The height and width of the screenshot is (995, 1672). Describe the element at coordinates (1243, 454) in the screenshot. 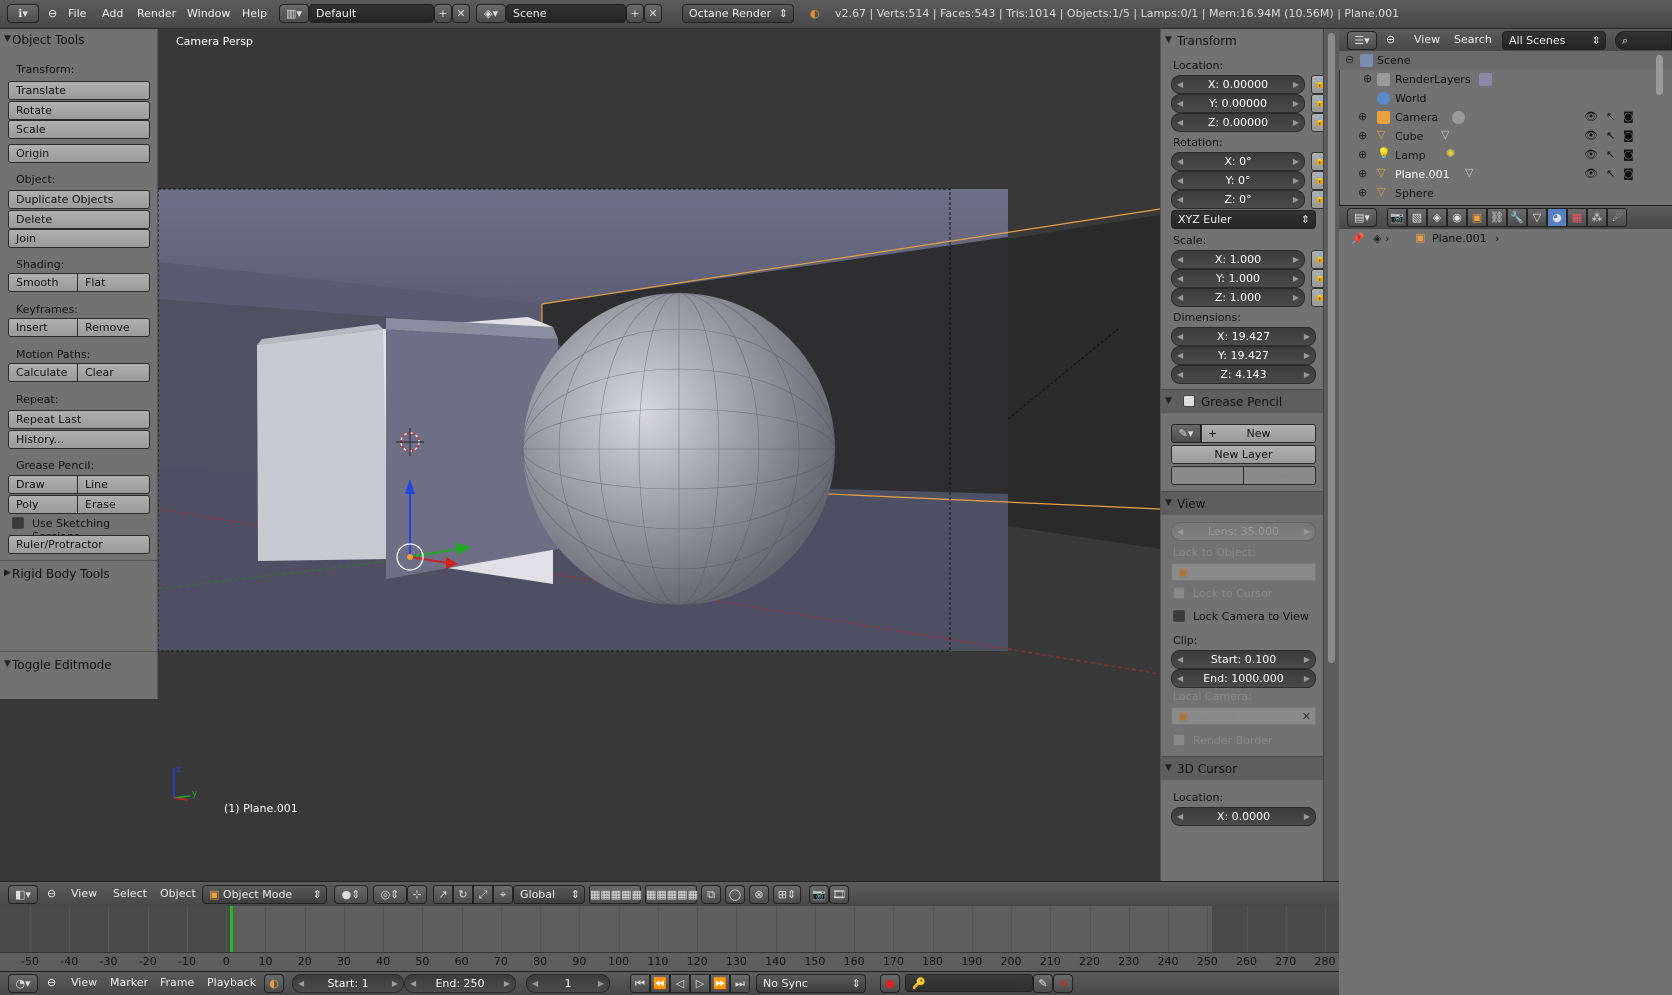

I see `gp-new-layer-button: New Layer` at that location.